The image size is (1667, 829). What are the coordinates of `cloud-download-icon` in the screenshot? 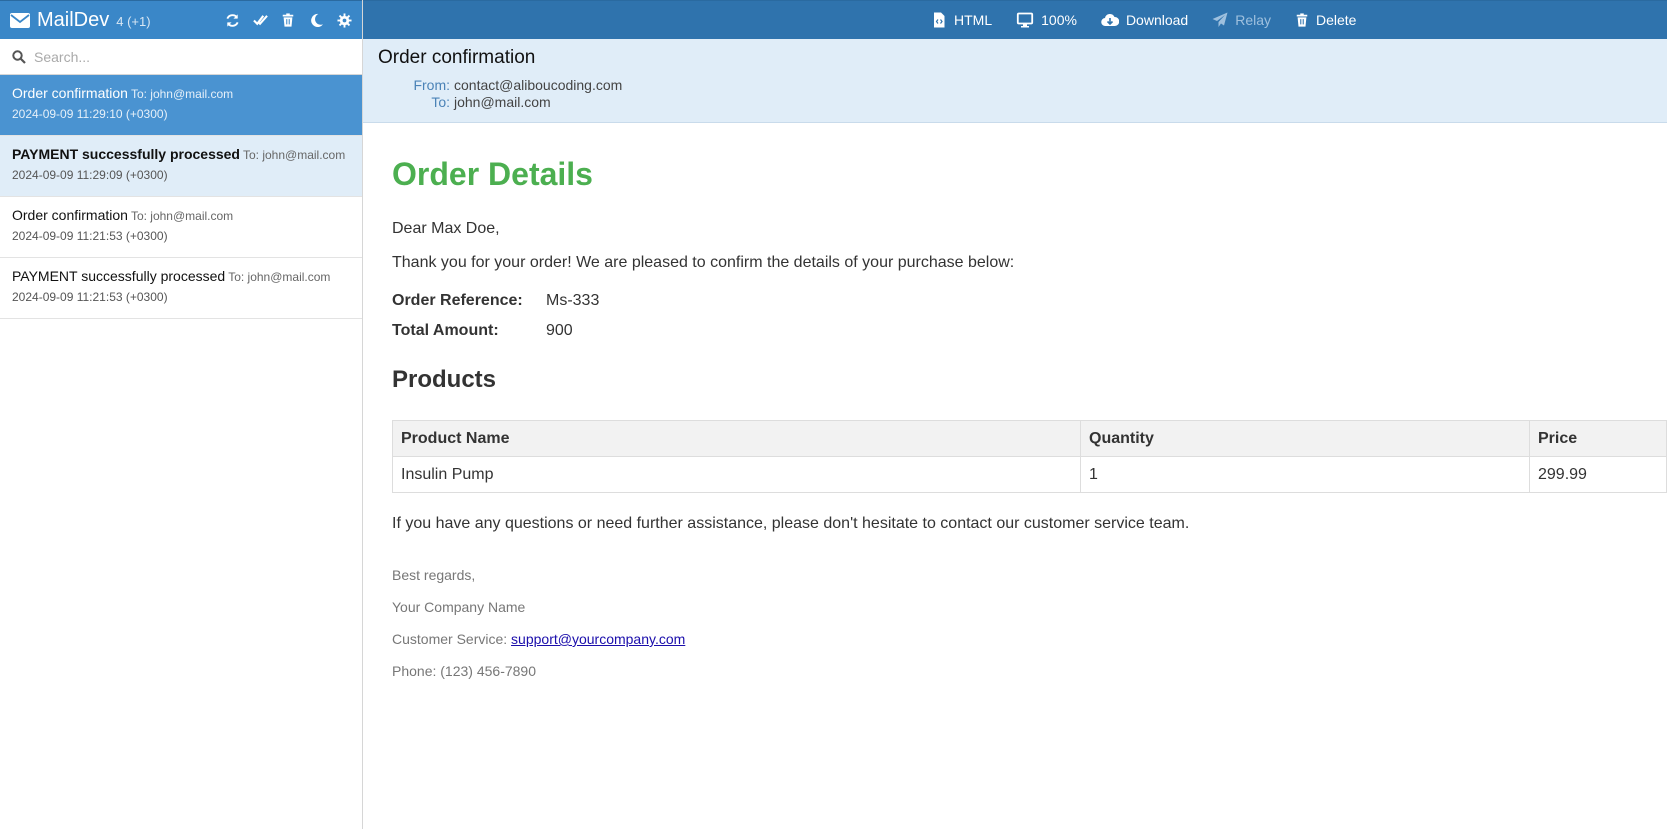 It's located at (1110, 20).